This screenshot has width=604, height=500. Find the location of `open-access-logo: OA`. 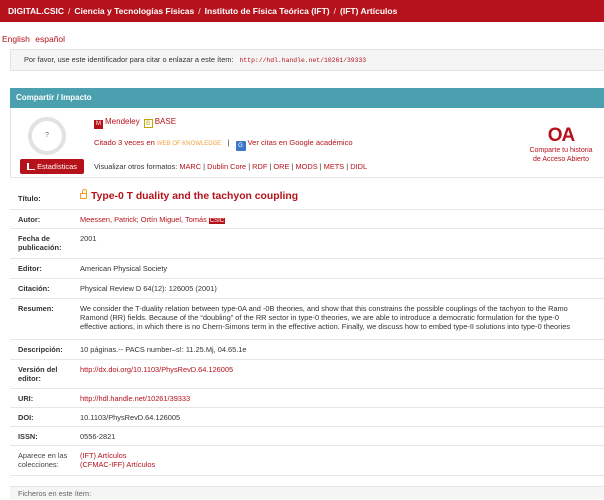

open-access-logo: OA is located at coordinates (561, 135).